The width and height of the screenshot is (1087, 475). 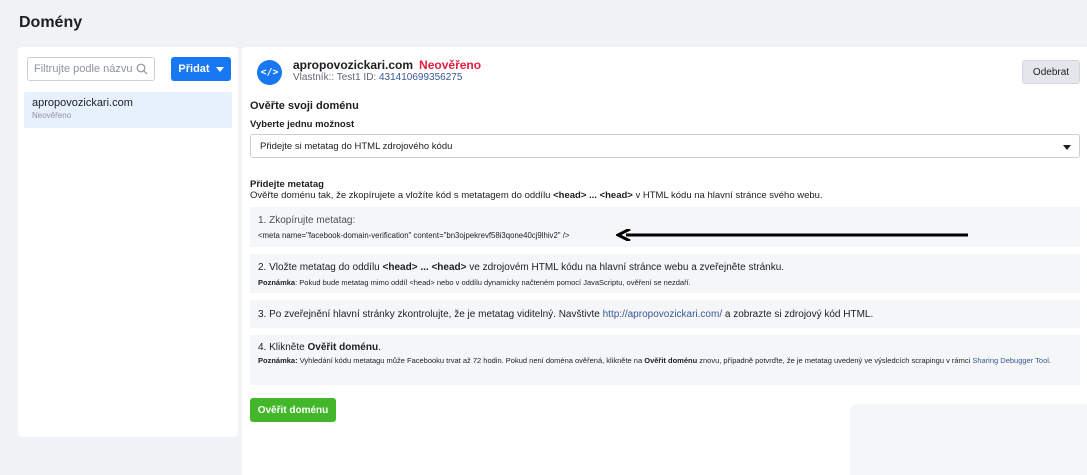 What do you see at coordinates (293, 410) in the screenshot?
I see `verify-domain-button: Ověřit doménu` at bounding box center [293, 410].